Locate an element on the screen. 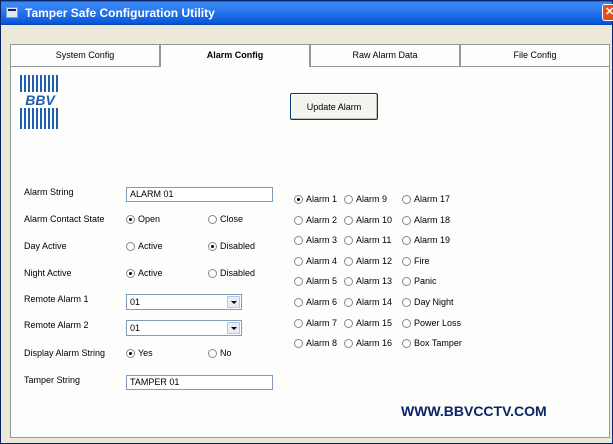 This screenshot has height=444, width=613. display-no-radio: No is located at coordinates (220, 353).